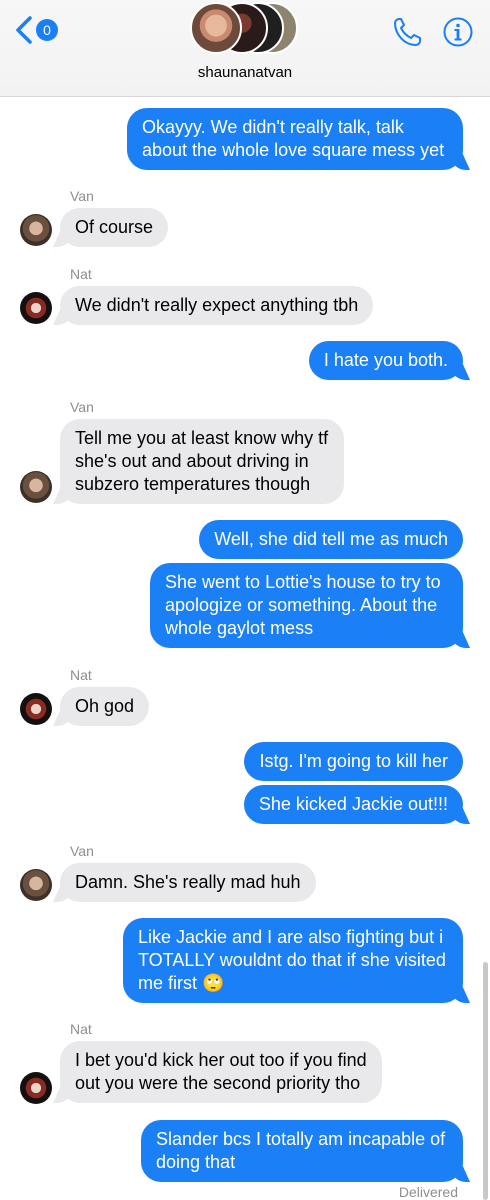 Image resolution: width=490 pixels, height=1200 pixels. What do you see at coordinates (246, 30) in the screenshot?
I see `group-avatars` at bounding box center [246, 30].